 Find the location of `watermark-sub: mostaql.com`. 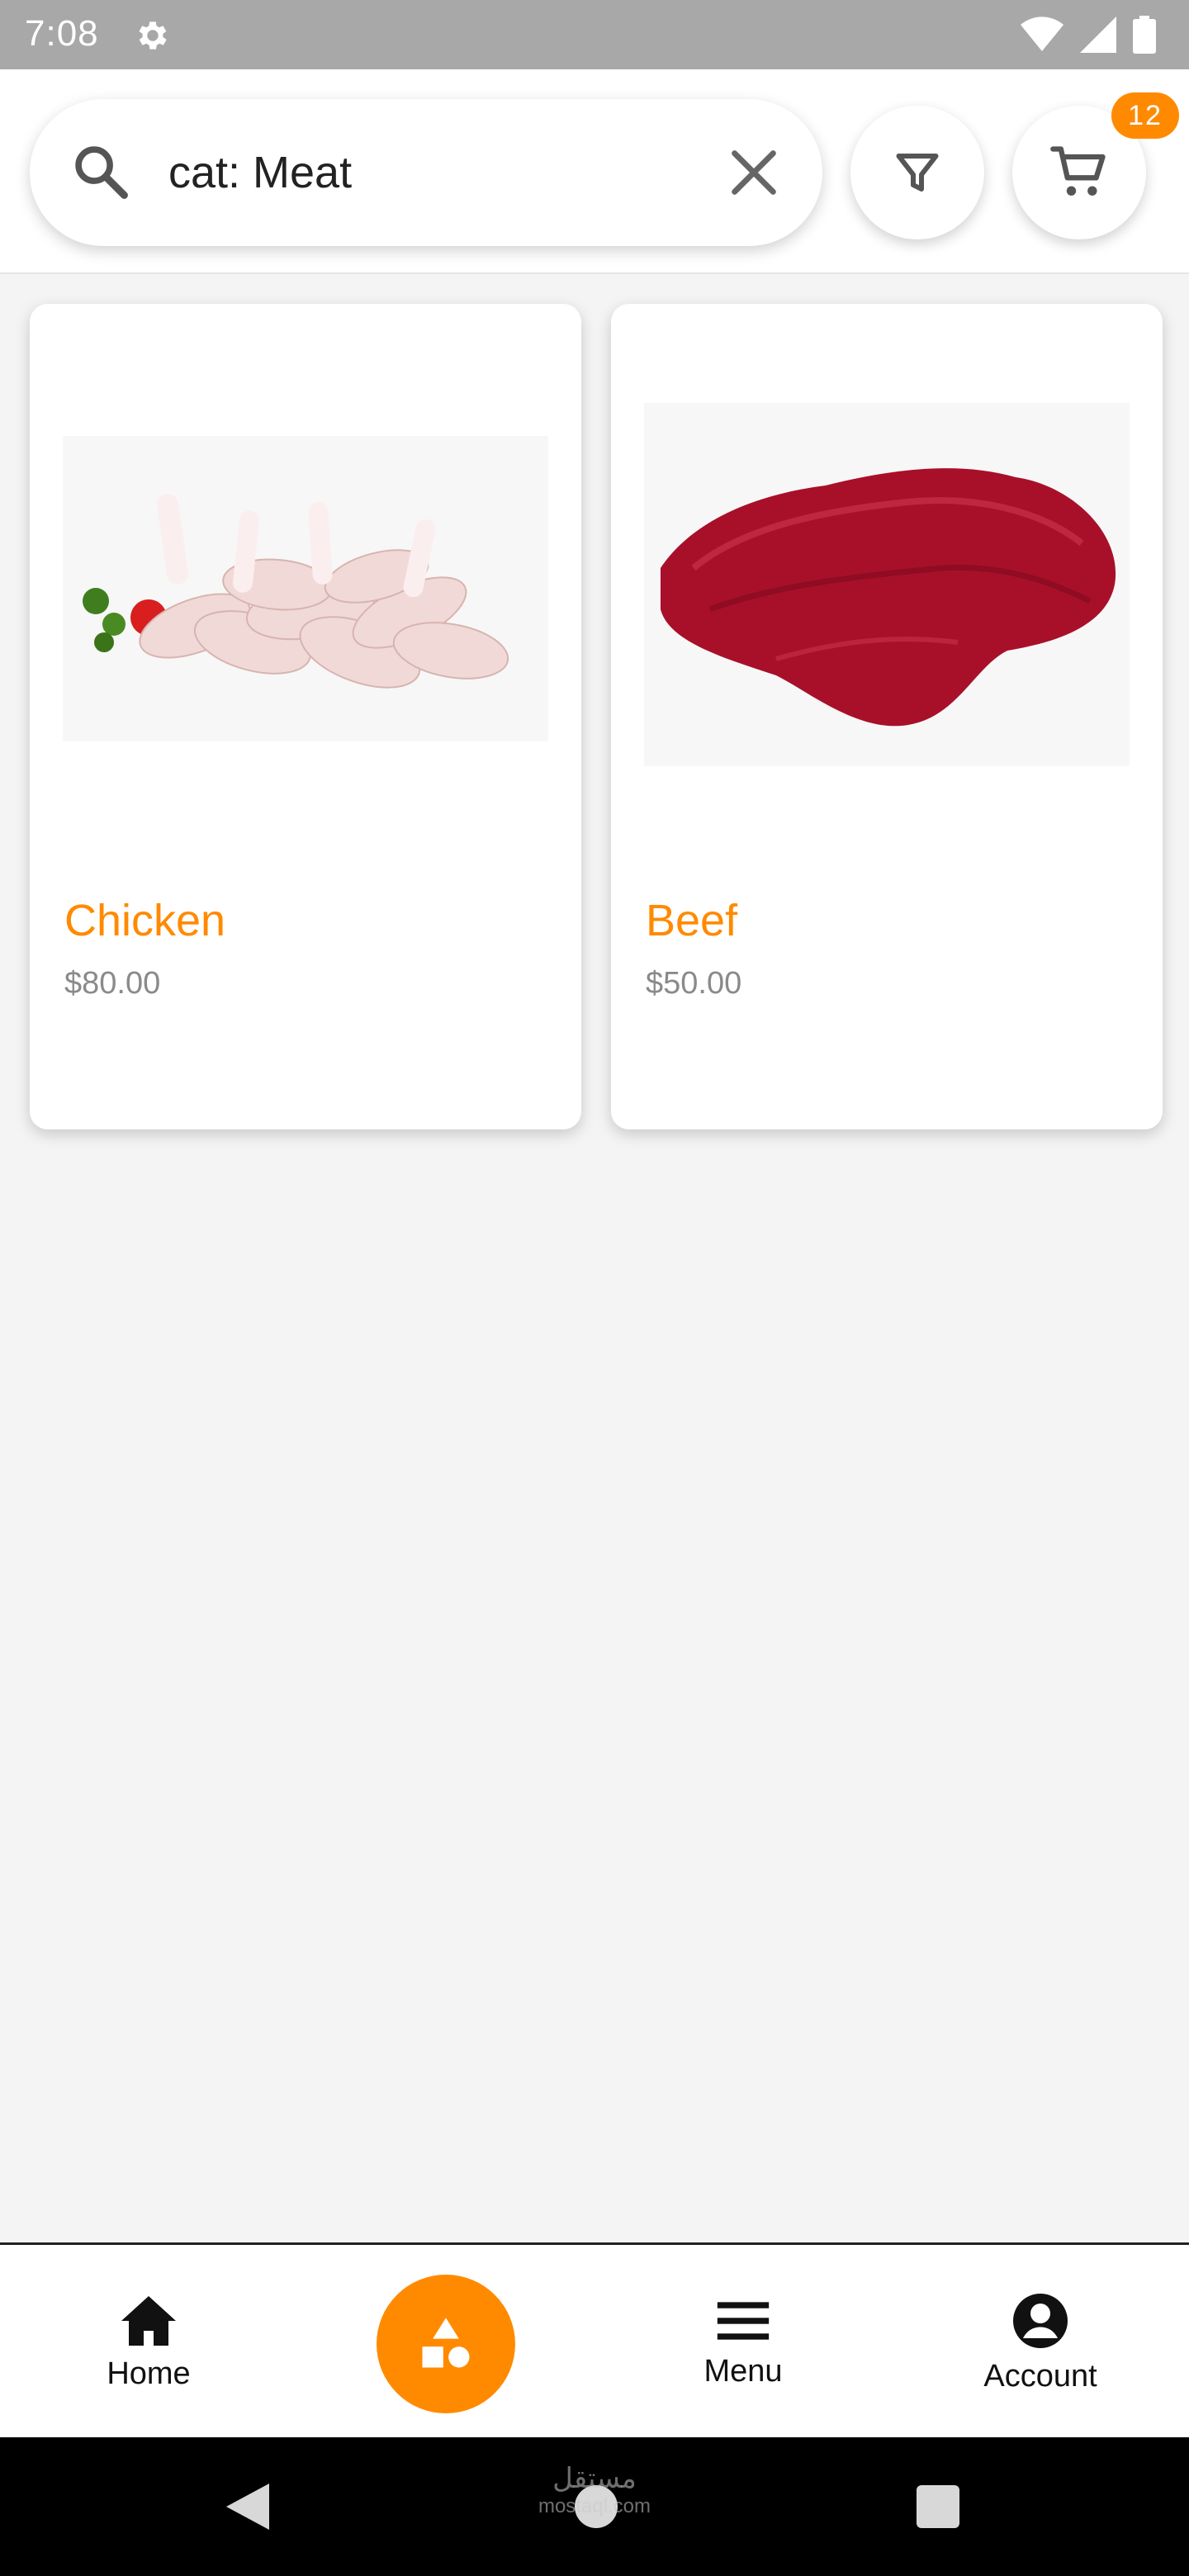

watermark-sub: mostaql.com is located at coordinates (594, 2506).